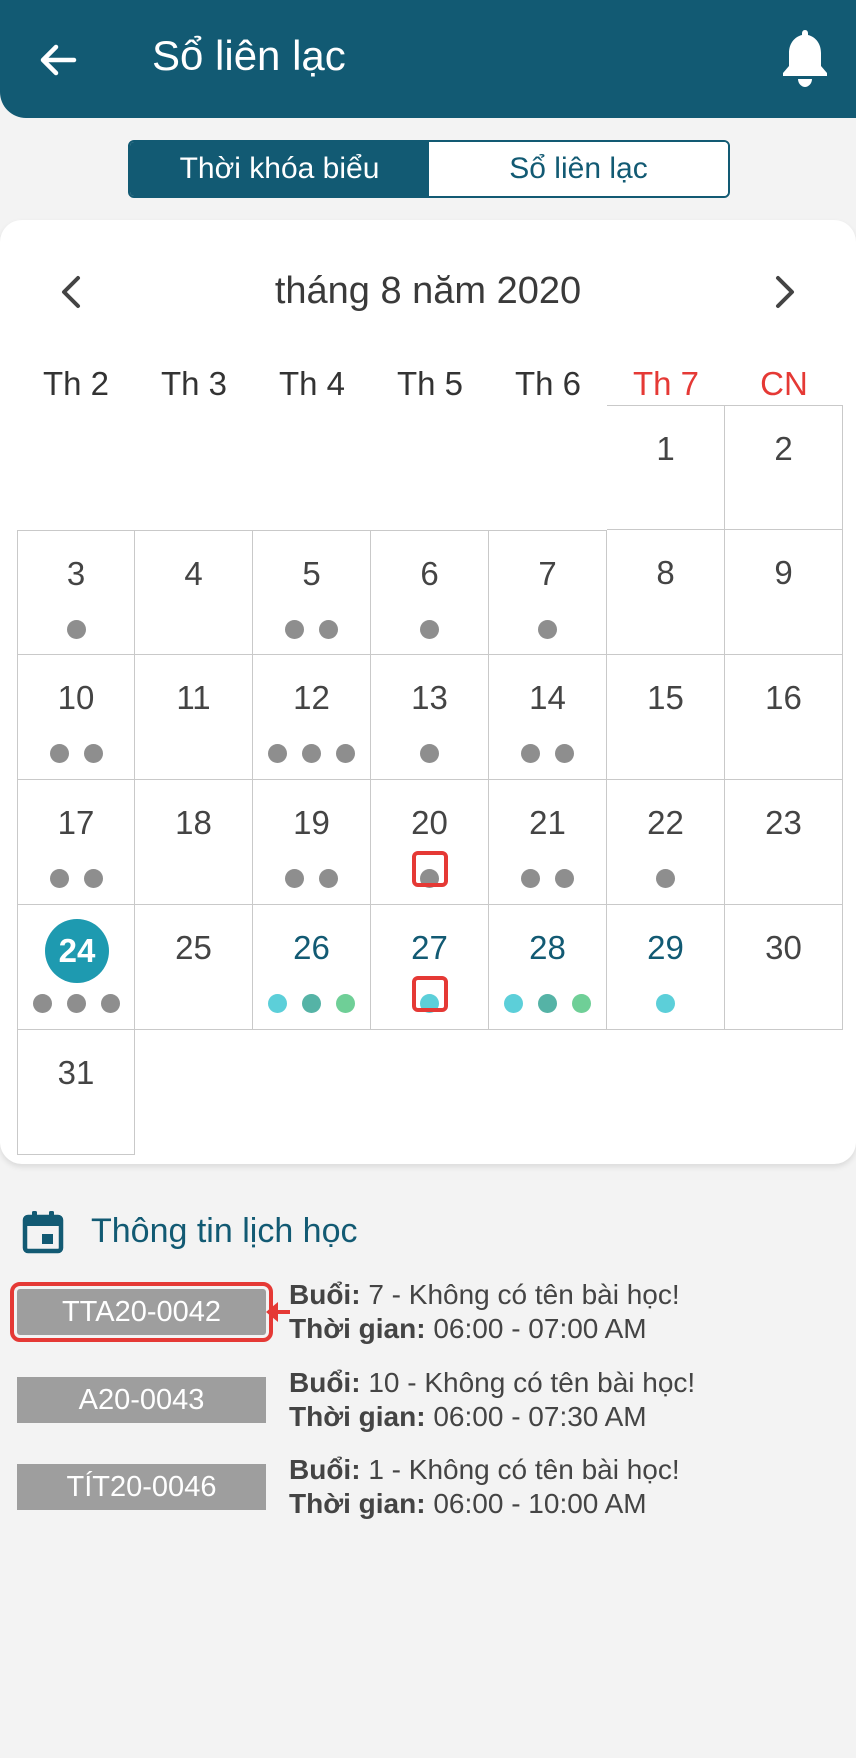  What do you see at coordinates (429, 697) in the screenshot?
I see `day-number: 13` at bounding box center [429, 697].